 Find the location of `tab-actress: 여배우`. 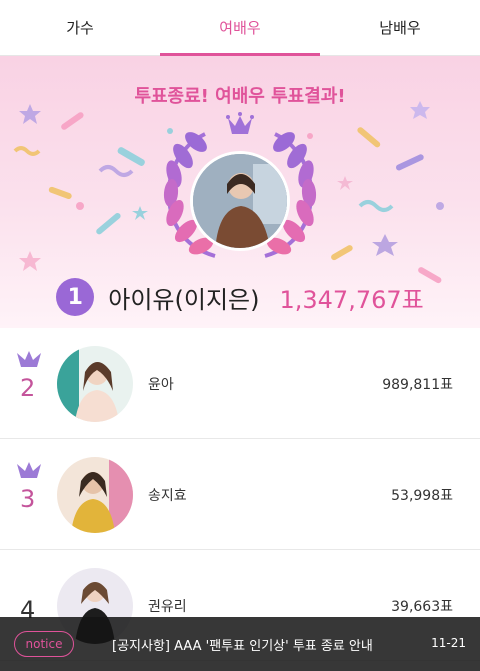

tab-actress: 여배우 is located at coordinates (240, 28).